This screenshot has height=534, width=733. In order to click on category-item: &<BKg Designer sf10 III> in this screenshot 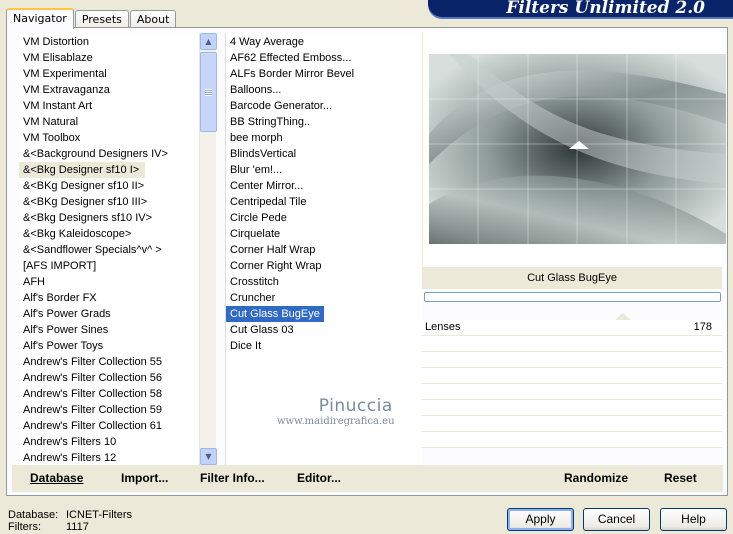, I will do `click(109, 202)`.